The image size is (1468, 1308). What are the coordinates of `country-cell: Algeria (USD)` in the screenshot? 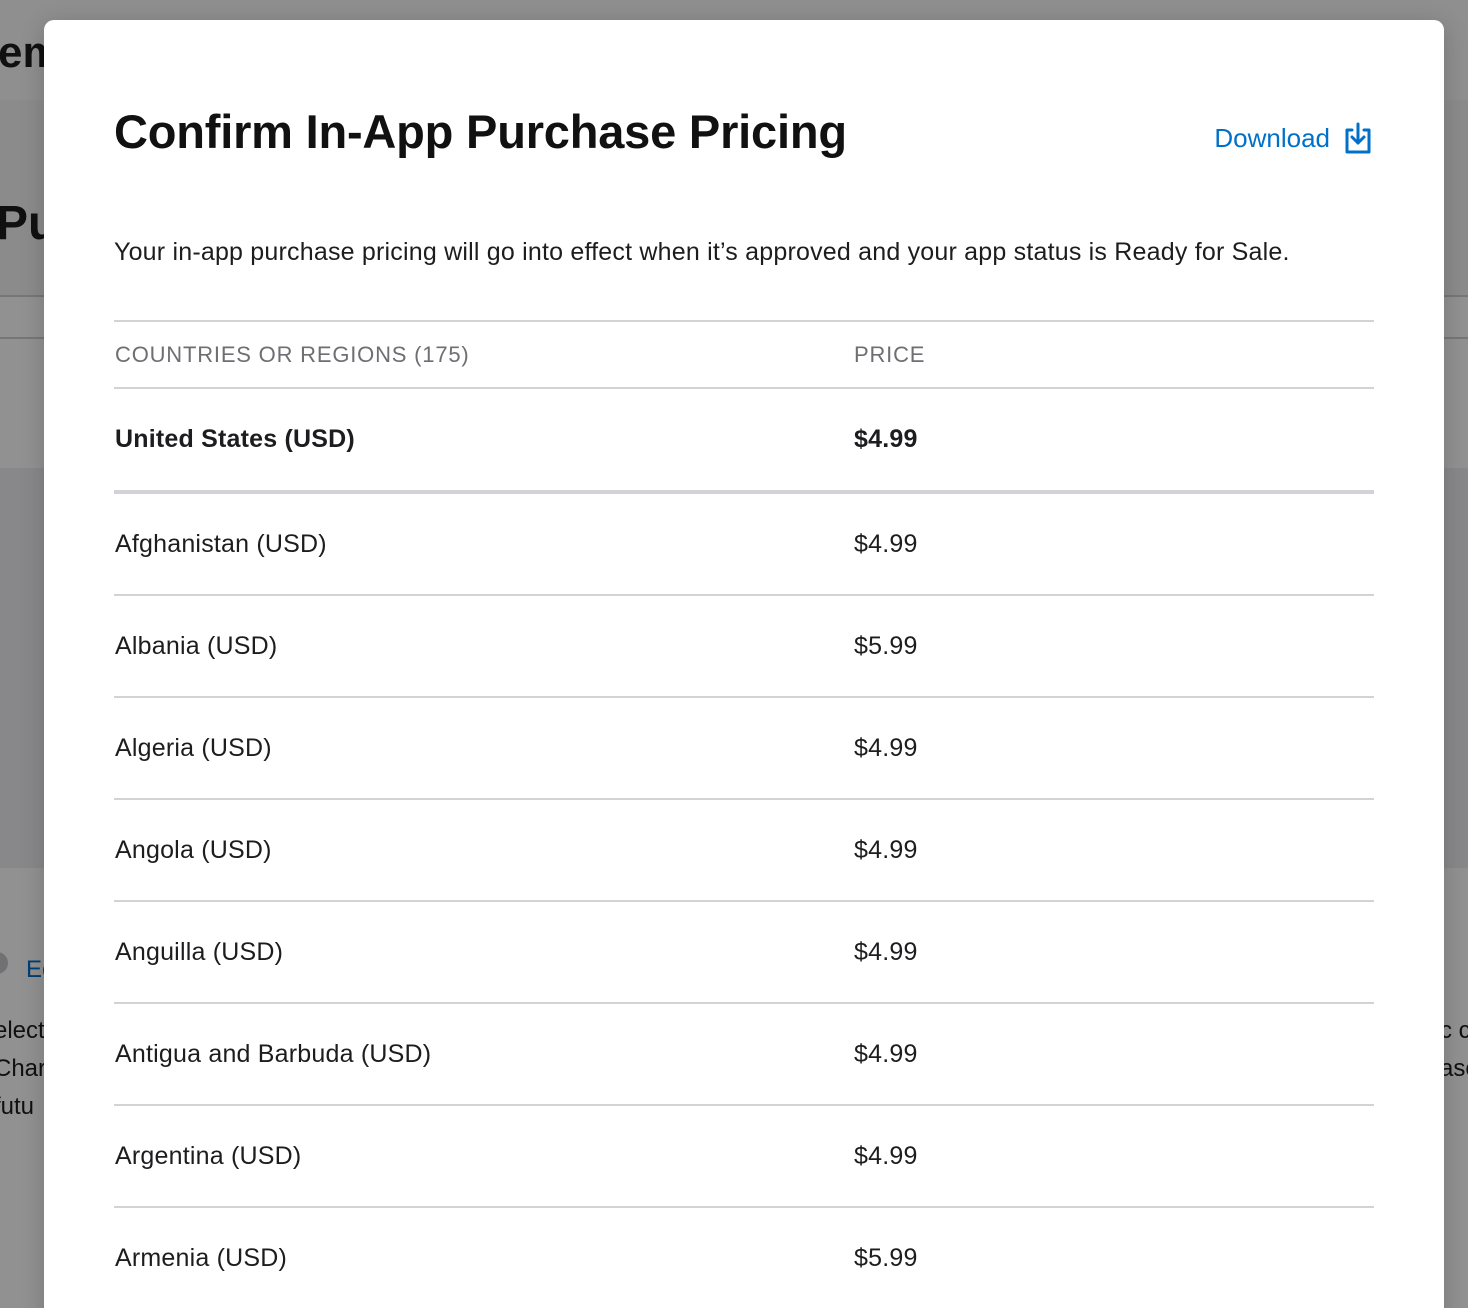 It's located at (193, 747).